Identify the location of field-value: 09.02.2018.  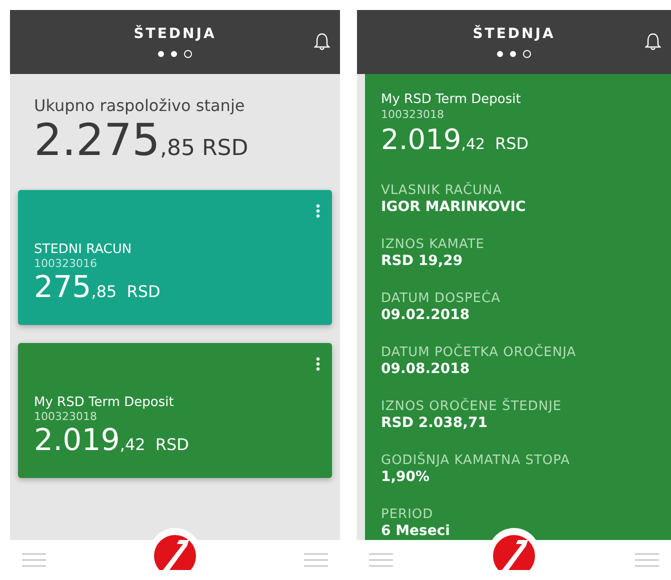
(426, 315).